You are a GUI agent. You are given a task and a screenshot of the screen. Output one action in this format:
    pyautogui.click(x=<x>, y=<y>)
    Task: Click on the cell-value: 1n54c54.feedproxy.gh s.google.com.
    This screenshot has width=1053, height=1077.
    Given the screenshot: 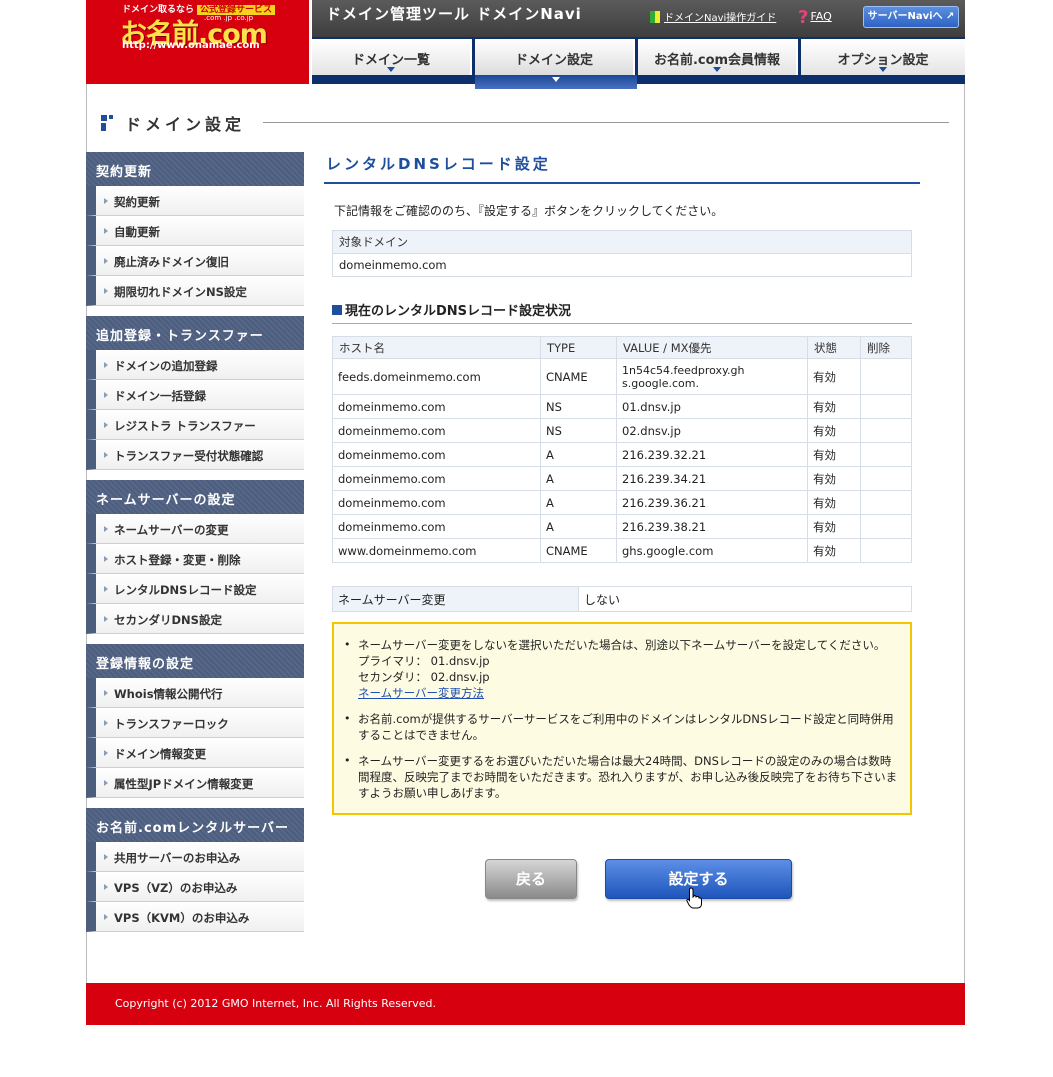 What is the action you would take?
    pyautogui.click(x=712, y=376)
    